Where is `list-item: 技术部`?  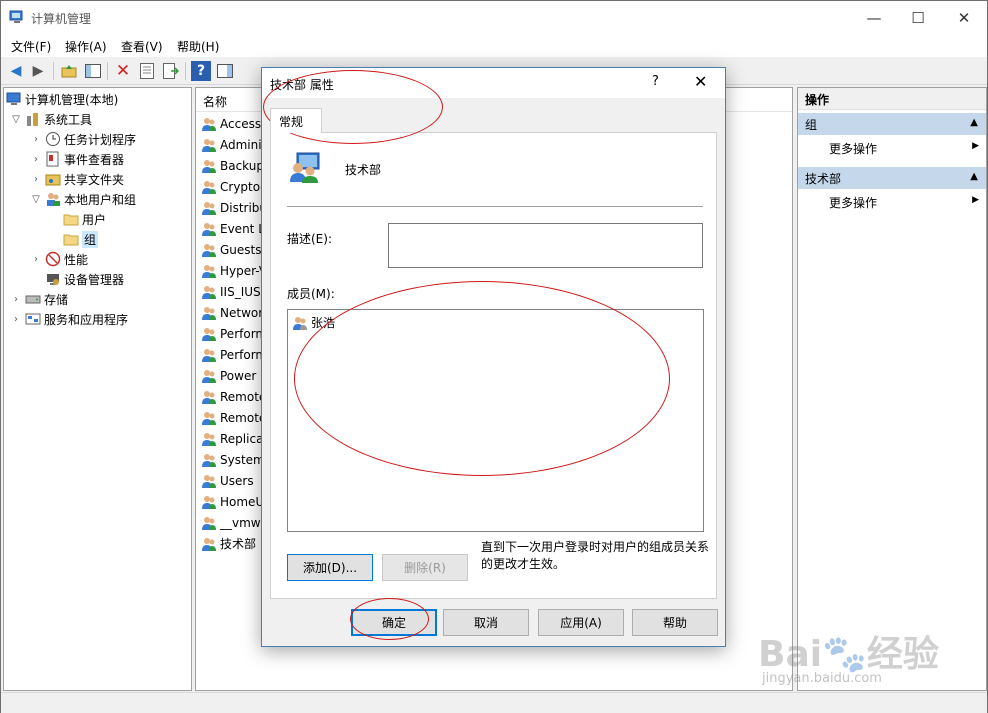
list-item: 技术部 is located at coordinates (228, 543).